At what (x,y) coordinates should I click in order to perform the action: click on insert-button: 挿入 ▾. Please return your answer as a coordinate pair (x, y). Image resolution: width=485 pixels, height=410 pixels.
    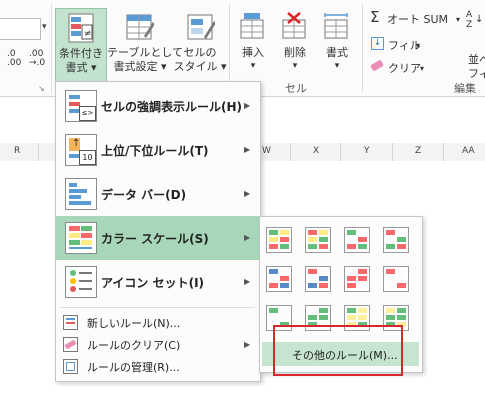
    Looking at the image, I should click on (253, 46).